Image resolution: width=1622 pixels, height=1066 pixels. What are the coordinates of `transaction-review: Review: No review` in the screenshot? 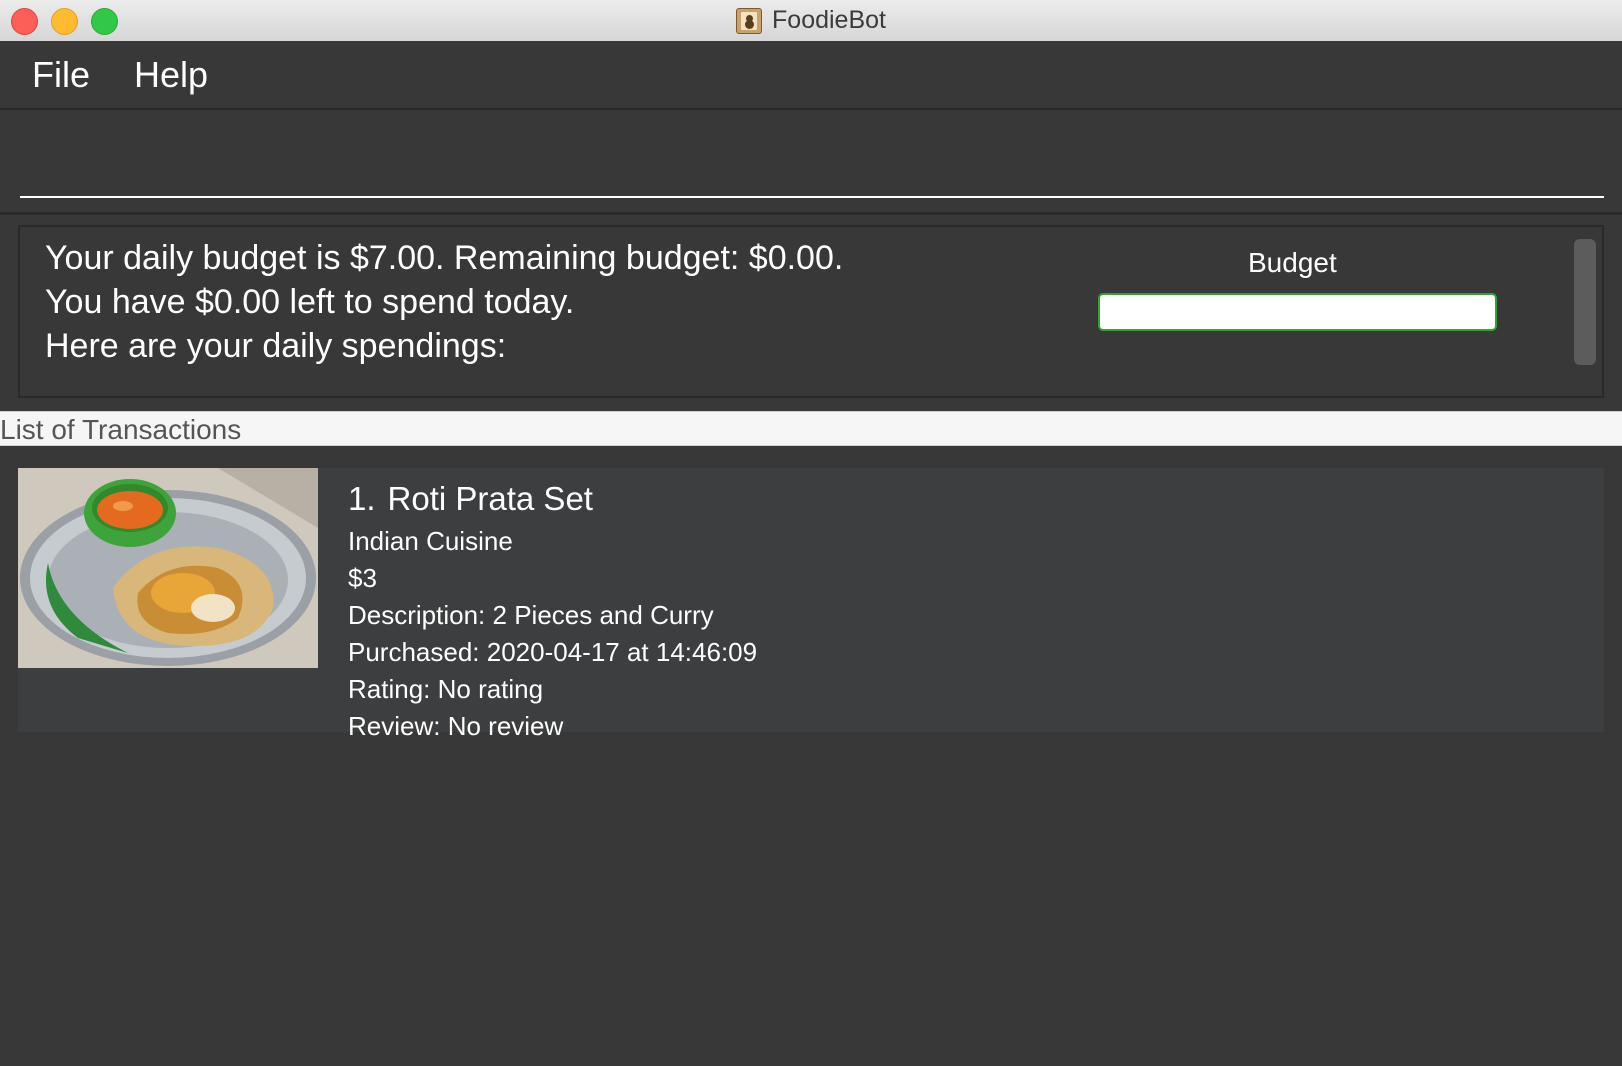 It's located at (456, 726).